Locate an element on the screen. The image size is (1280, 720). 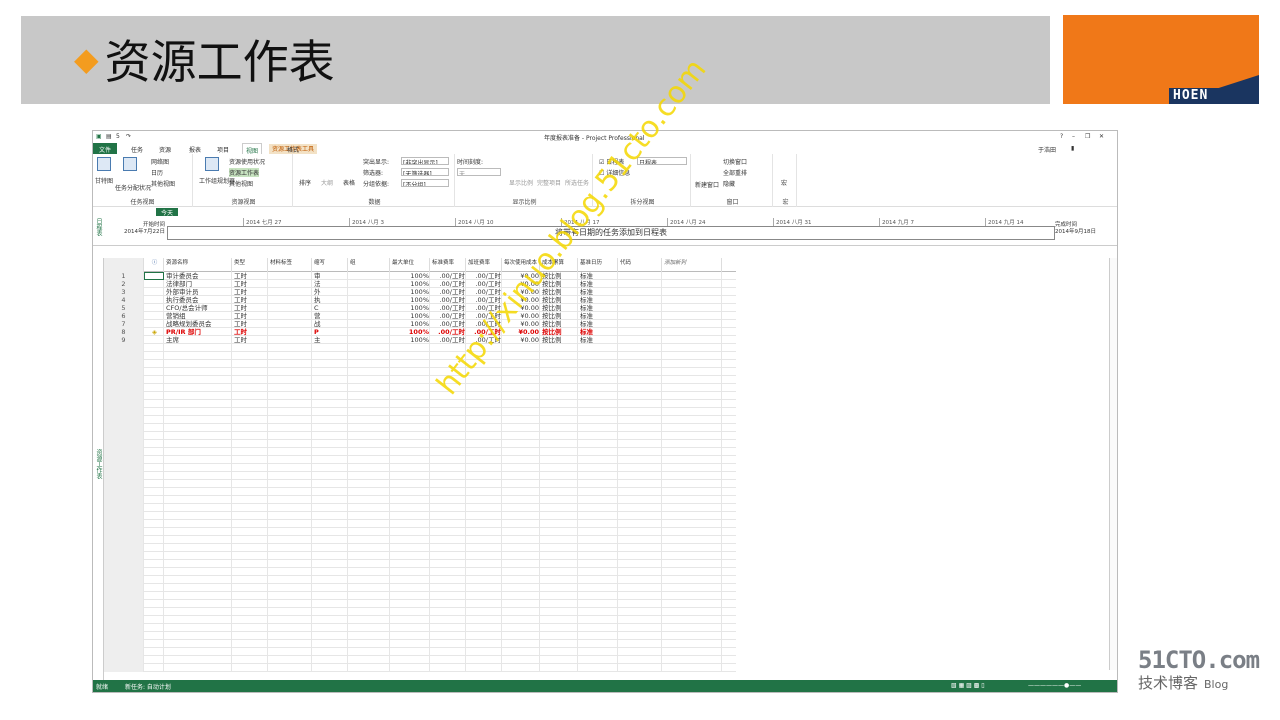
minimize-icon: – is located at coordinates (1073, 136).